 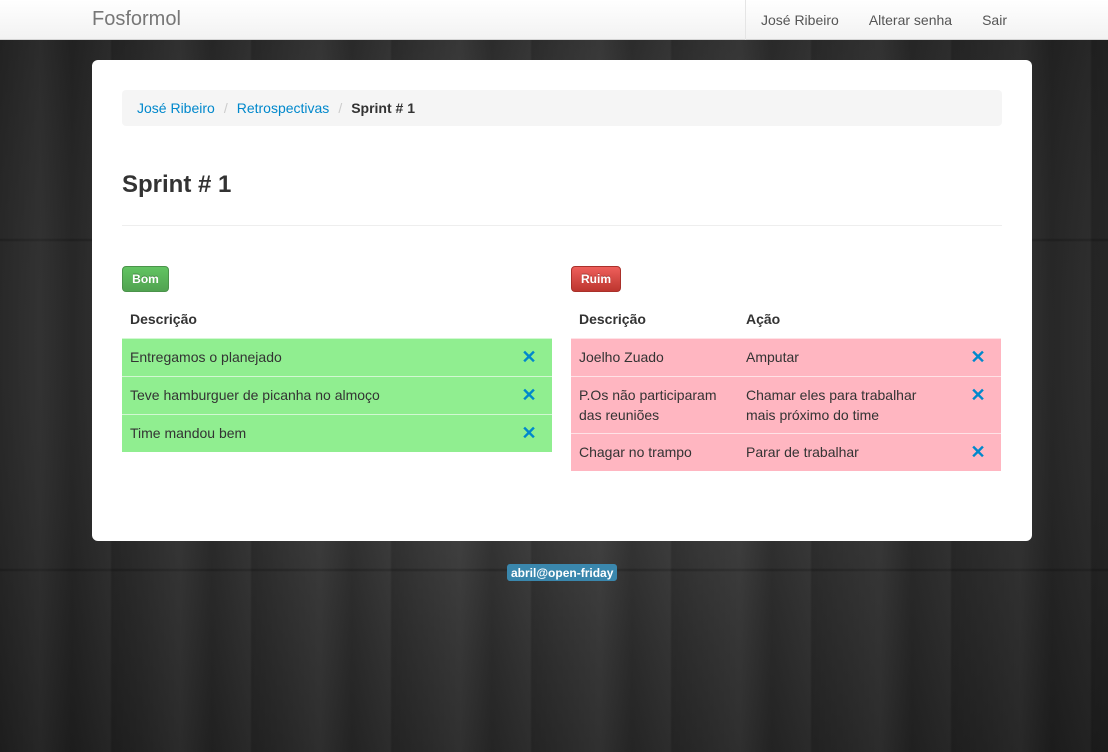 What do you see at coordinates (596, 279) in the screenshot?
I see `ruim-button: Ruim` at bounding box center [596, 279].